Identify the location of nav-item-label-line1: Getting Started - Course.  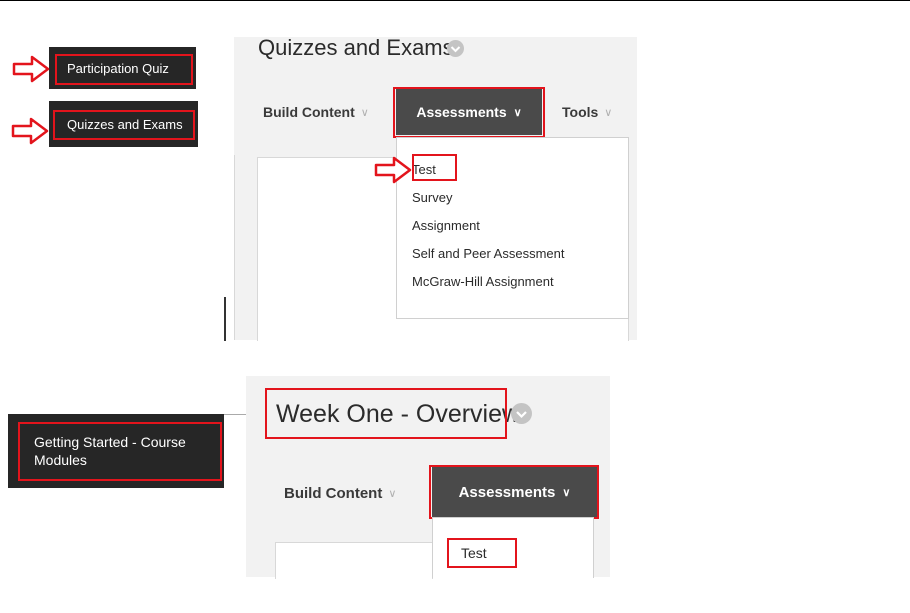
(110, 442).